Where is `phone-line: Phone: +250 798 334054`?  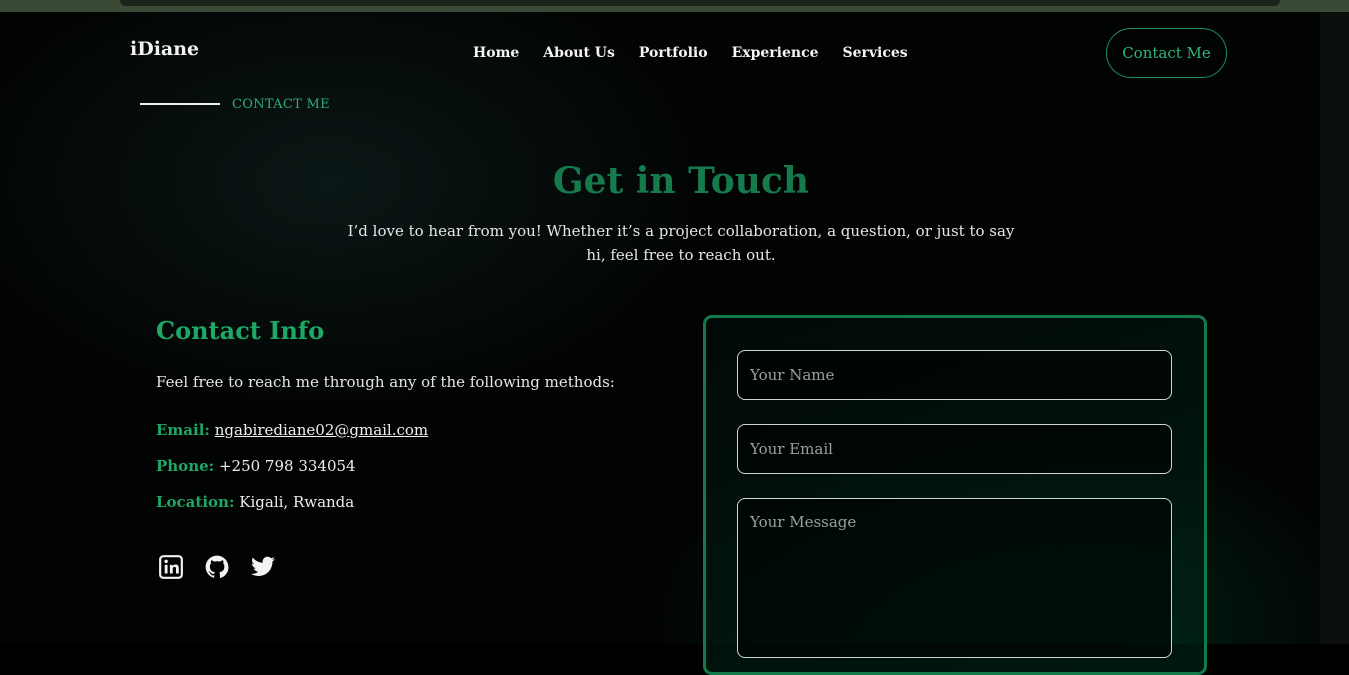 phone-line: Phone: +250 798 334054 is located at coordinates (256, 466).